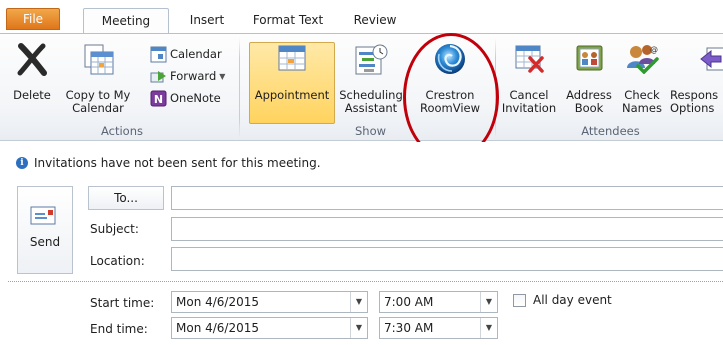  What do you see at coordinates (122, 303) in the screenshot?
I see `start-time-label: Start time:` at bounding box center [122, 303].